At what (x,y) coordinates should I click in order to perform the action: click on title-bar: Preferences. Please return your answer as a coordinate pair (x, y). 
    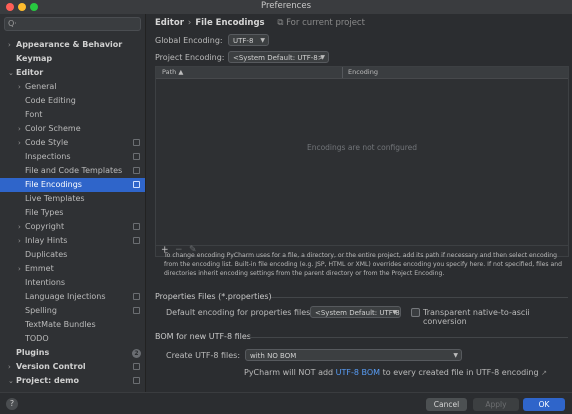
    Looking at the image, I should click on (286, 7).